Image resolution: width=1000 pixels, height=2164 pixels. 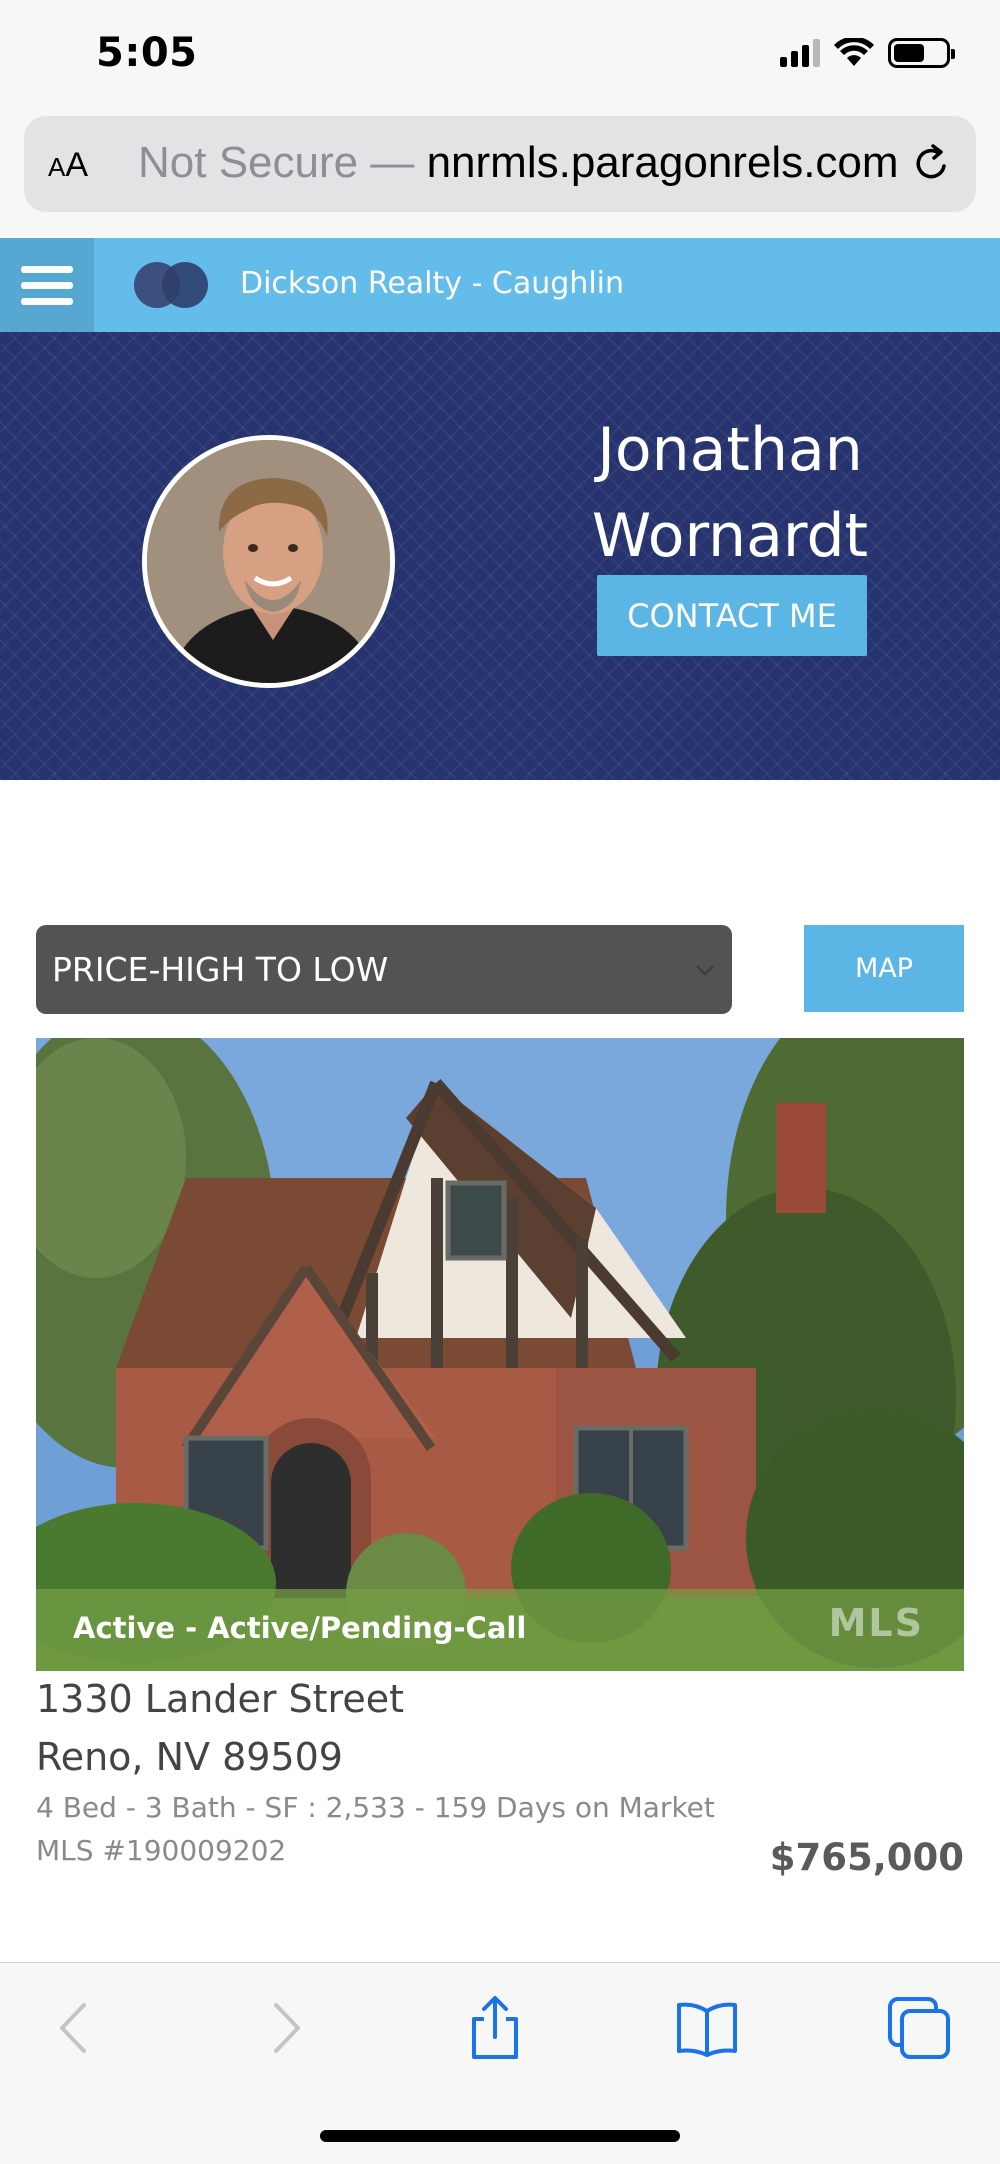 I want to click on contact-me-button: CONTACT ME, so click(x=732, y=615).